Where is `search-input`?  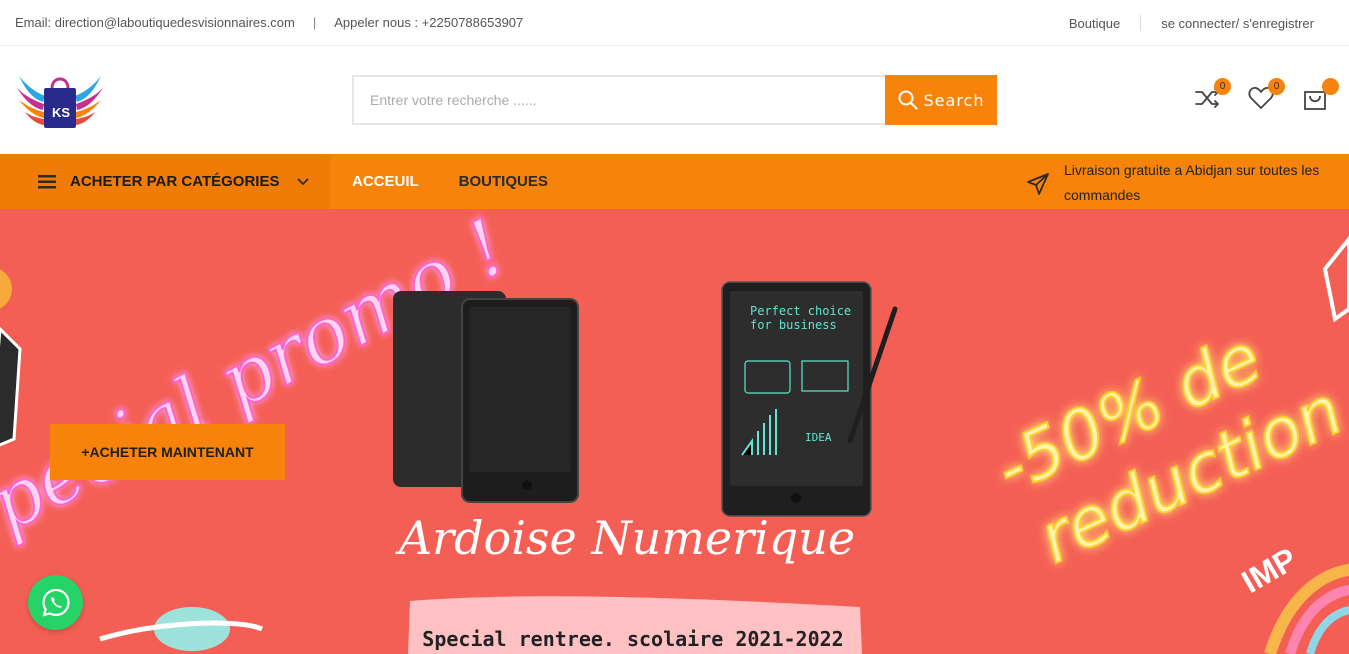
search-input is located at coordinates (618, 100).